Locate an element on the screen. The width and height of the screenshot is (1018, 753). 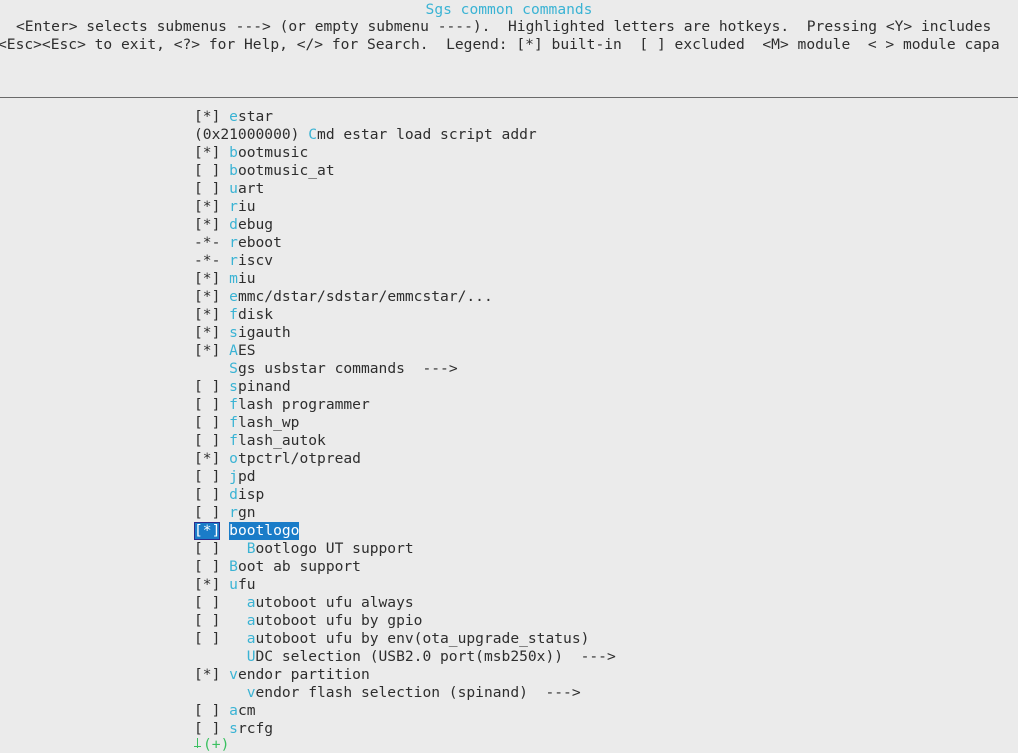
menu-item: [*] m iu is located at coordinates (604, 279).